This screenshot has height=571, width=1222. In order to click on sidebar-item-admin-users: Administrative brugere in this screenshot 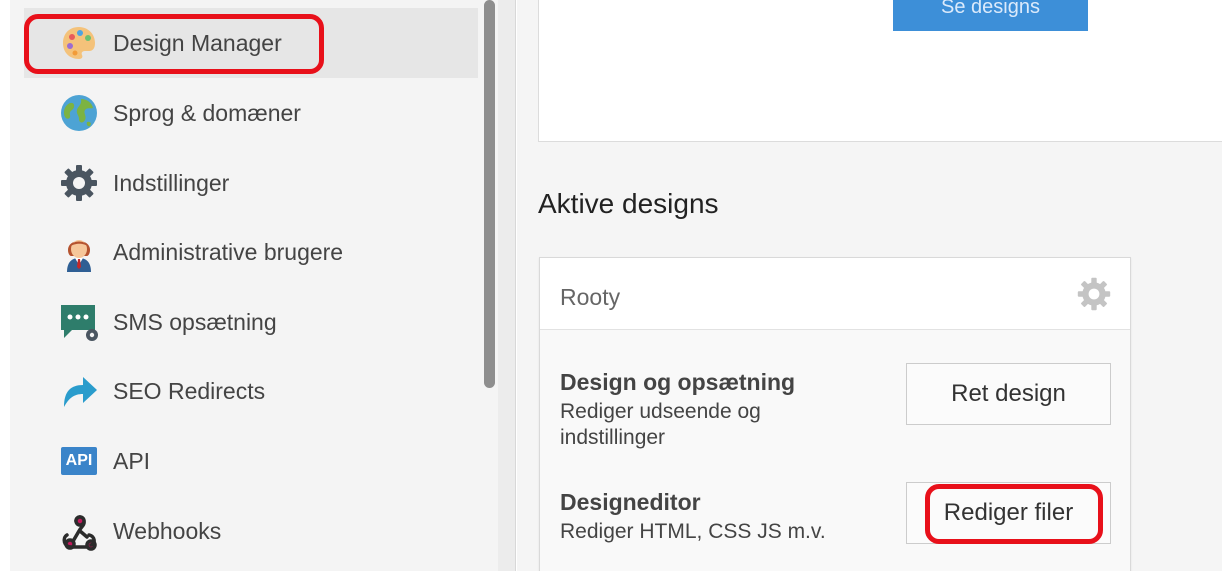, I will do `click(251, 252)`.